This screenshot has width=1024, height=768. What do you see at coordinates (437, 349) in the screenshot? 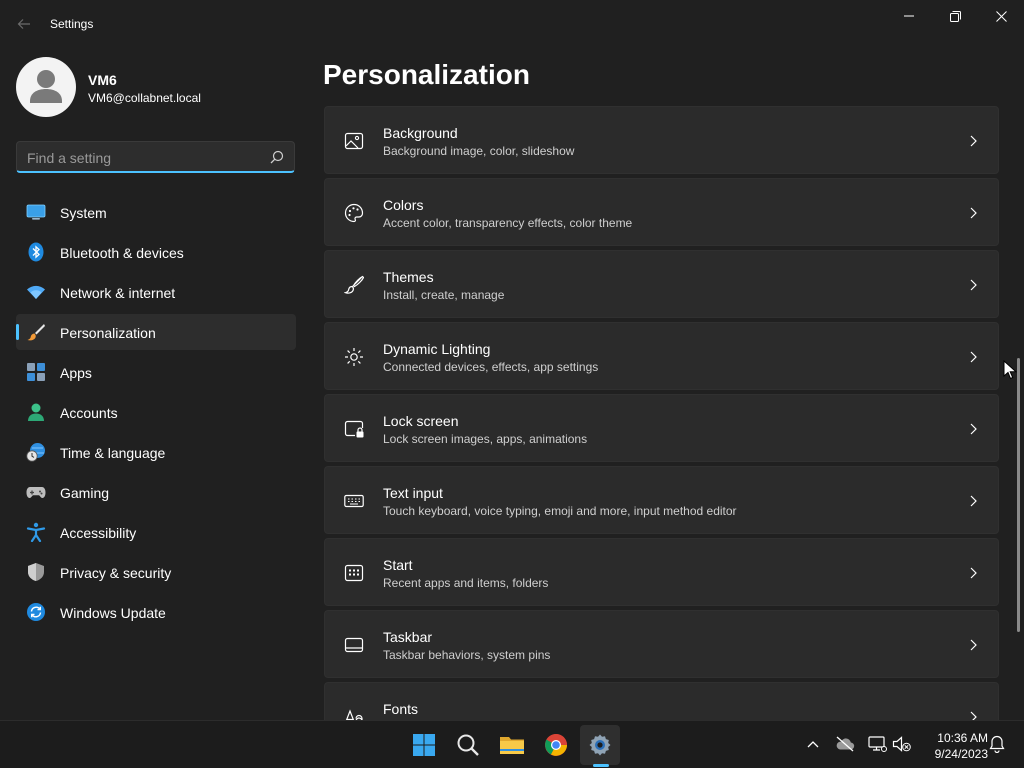
I see `card-title: Dynamic Lighting` at bounding box center [437, 349].